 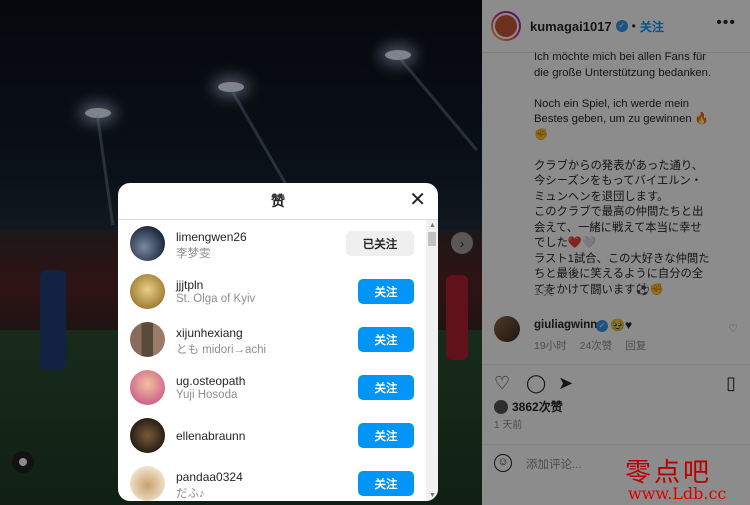 What do you see at coordinates (189, 285) in the screenshot?
I see `username: jjjtpln` at bounding box center [189, 285].